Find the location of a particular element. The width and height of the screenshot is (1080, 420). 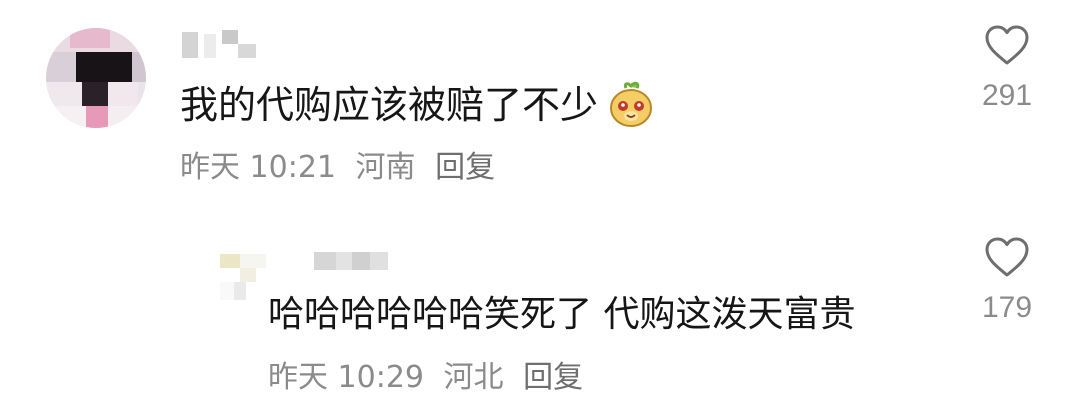

comment-time: 昨天 10:21 is located at coordinates (258, 167).